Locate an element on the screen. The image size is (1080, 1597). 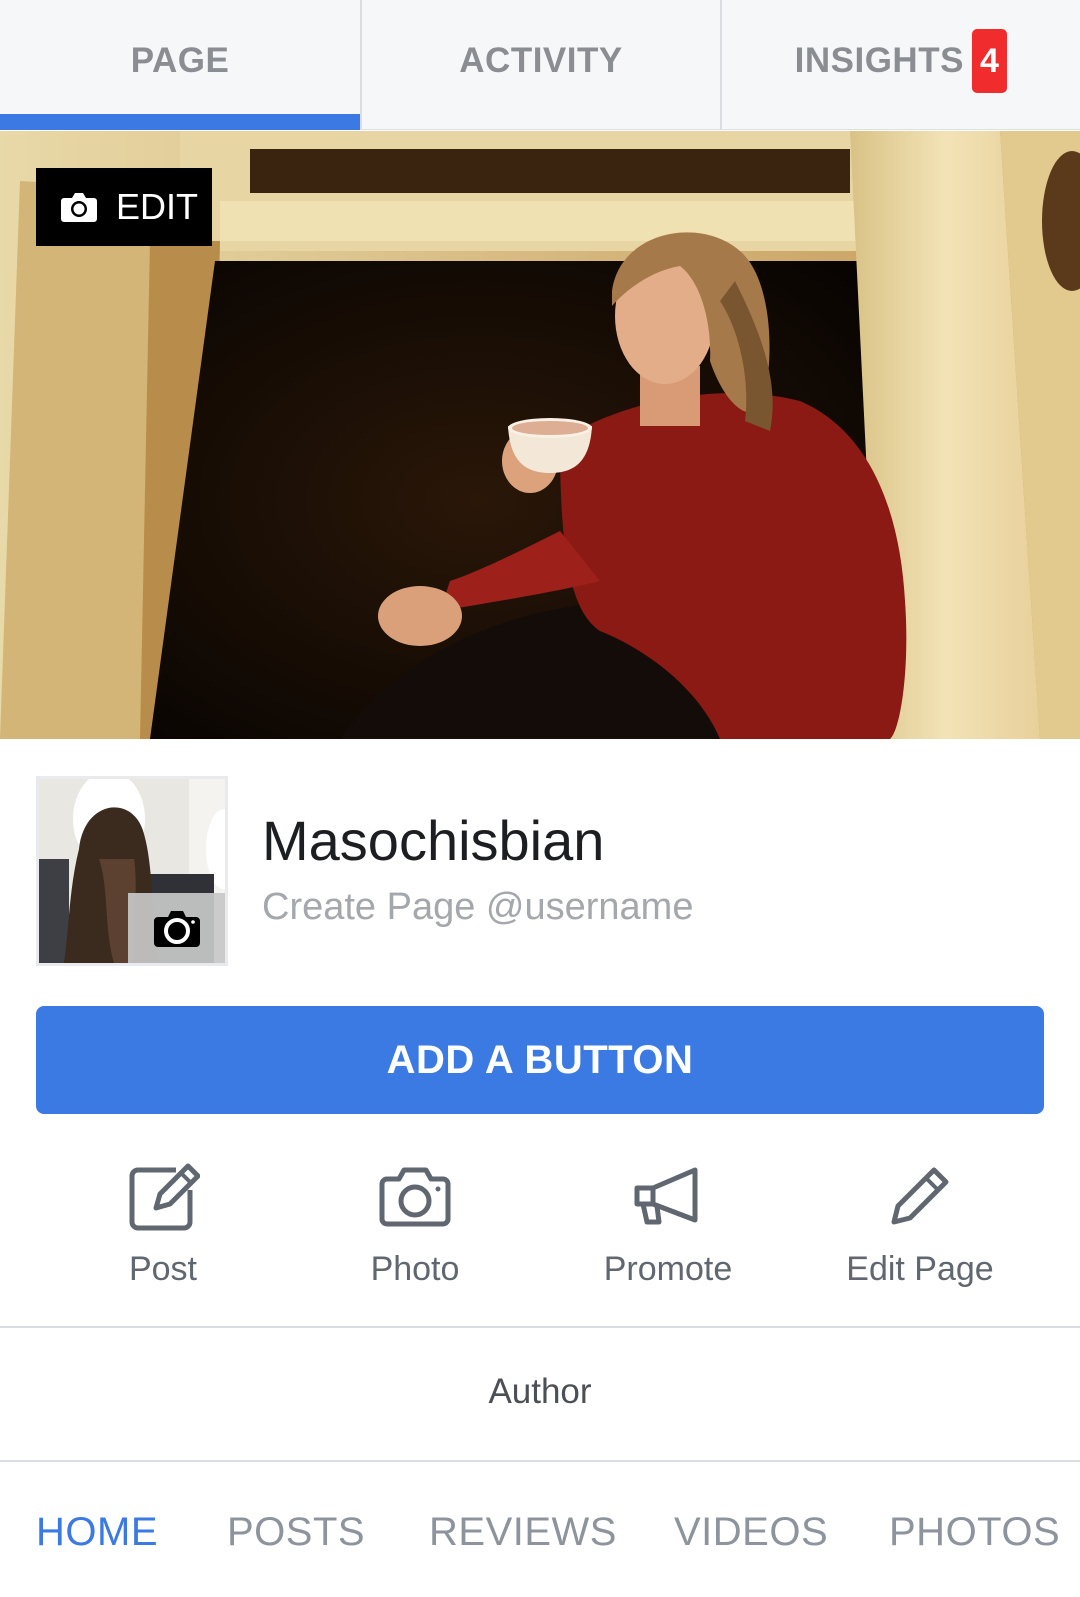
insights-badge: 4 is located at coordinates (989, 61).